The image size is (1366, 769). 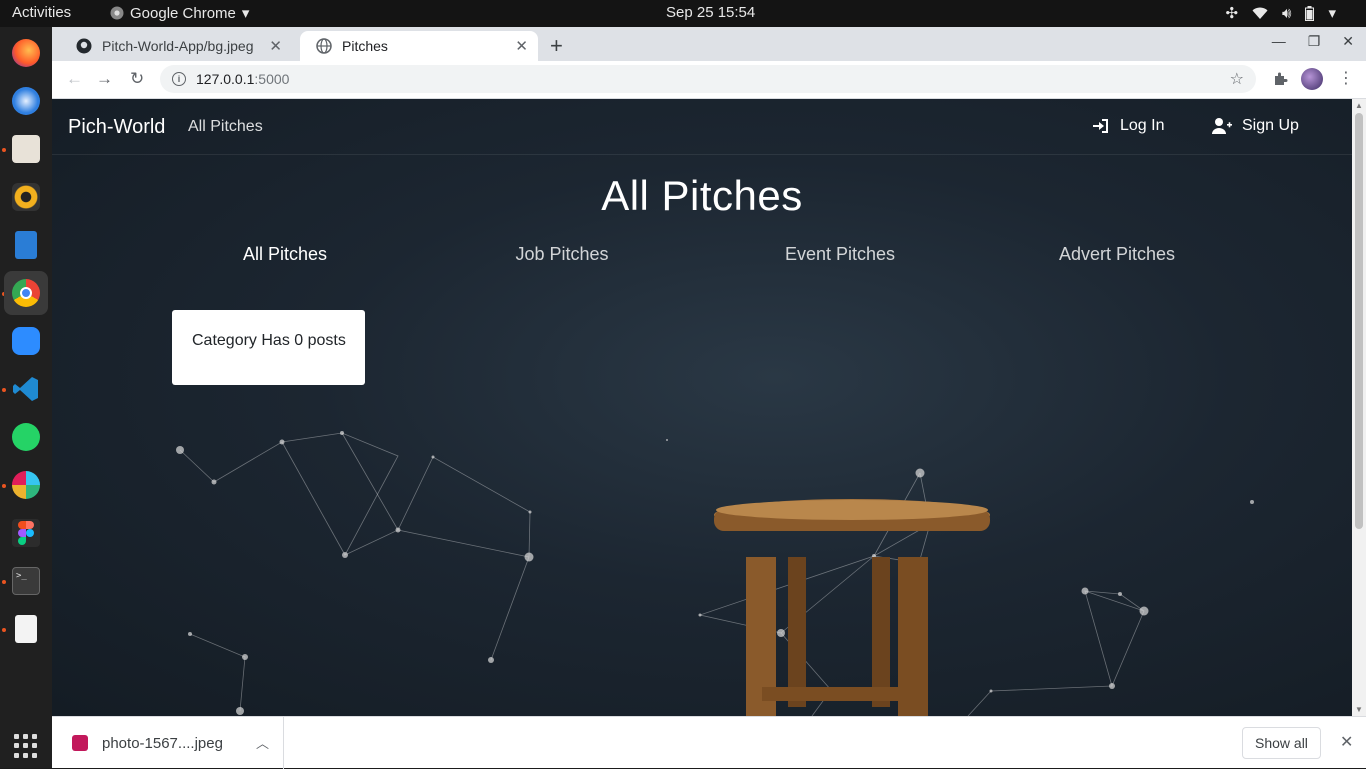 I want to click on category-event-pitches: Event Pitches, so click(x=840, y=254).